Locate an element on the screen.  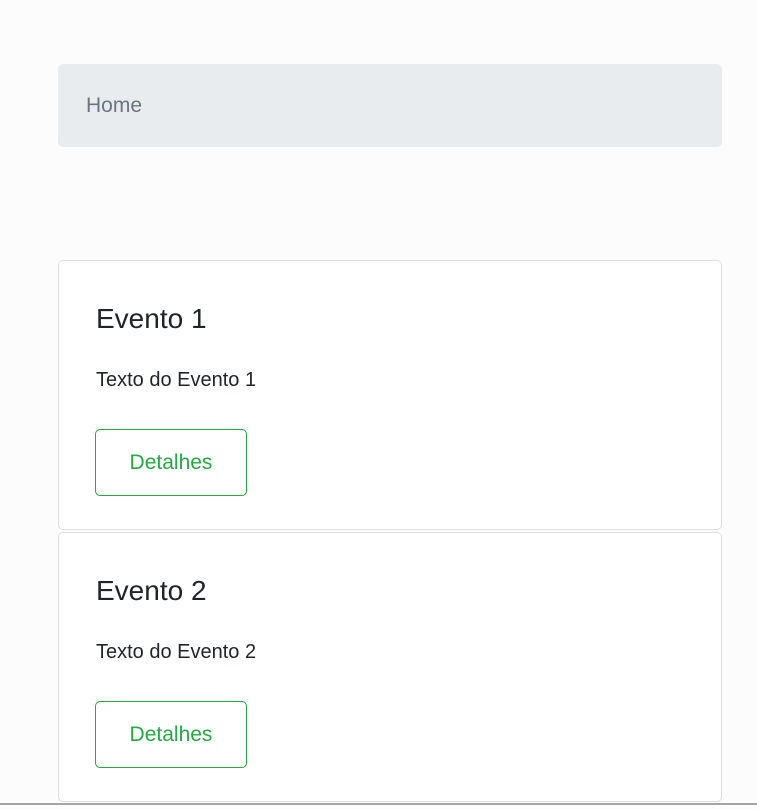
breadcrumb-item-home: Home is located at coordinates (114, 106).